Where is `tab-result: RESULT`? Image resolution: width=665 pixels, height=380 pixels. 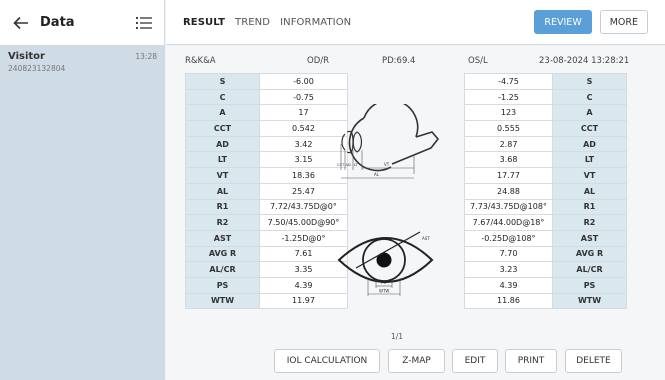 tab-result: RESULT is located at coordinates (204, 22).